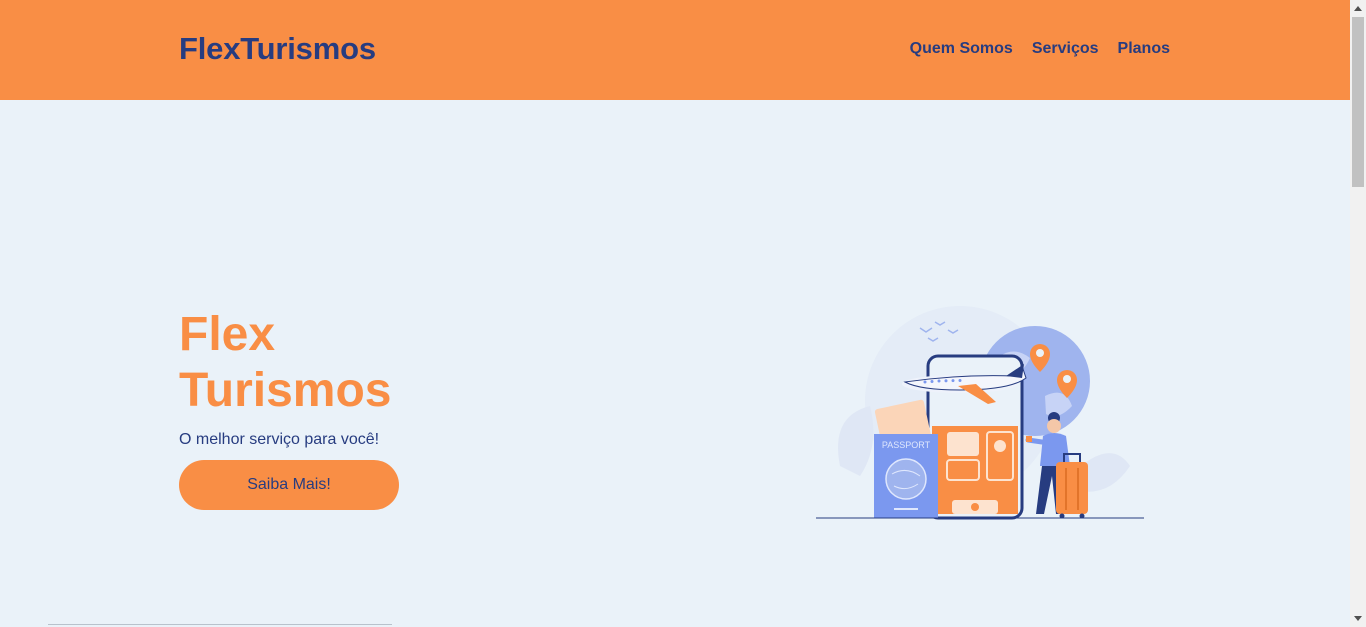  What do you see at coordinates (906, 445) in the screenshot?
I see `svg-text: PASSPORT` at bounding box center [906, 445].